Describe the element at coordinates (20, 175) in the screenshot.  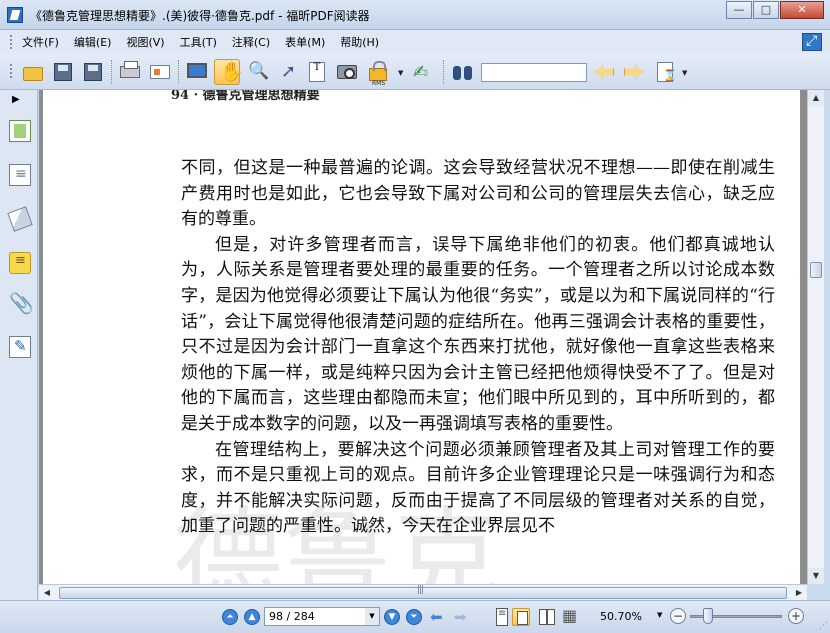
I see `bookmarks-icon` at that location.